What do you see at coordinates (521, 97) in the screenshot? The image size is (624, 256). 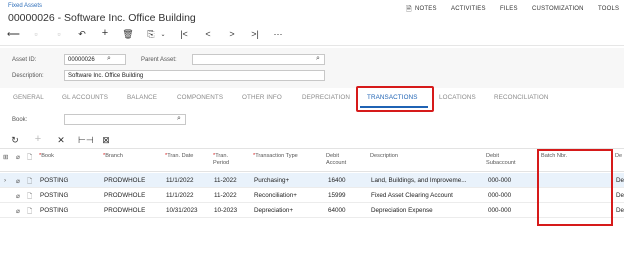 I see `tab-reconciliation: RECONCILIATION` at bounding box center [521, 97].